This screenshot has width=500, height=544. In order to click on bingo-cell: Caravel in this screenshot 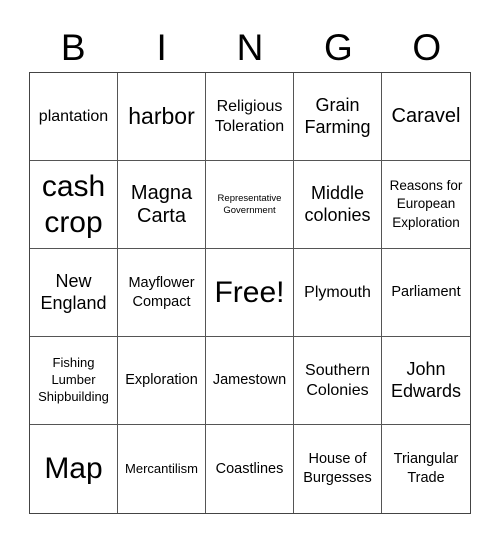, I will do `click(426, 117)`.